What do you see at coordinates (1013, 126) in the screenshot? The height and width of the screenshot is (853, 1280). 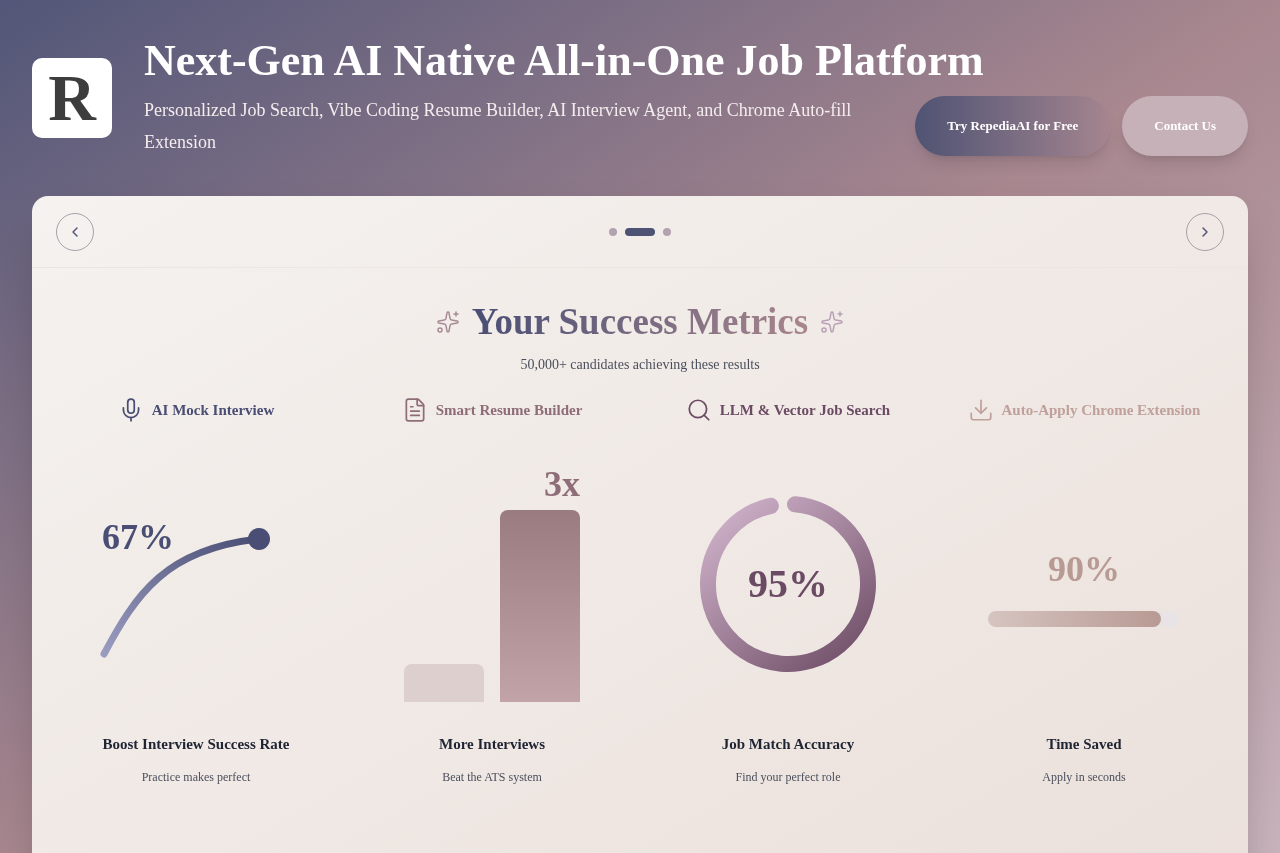 I see `try-free-button: Try RepediaAI for Free` at bounding box center [1013, 126].